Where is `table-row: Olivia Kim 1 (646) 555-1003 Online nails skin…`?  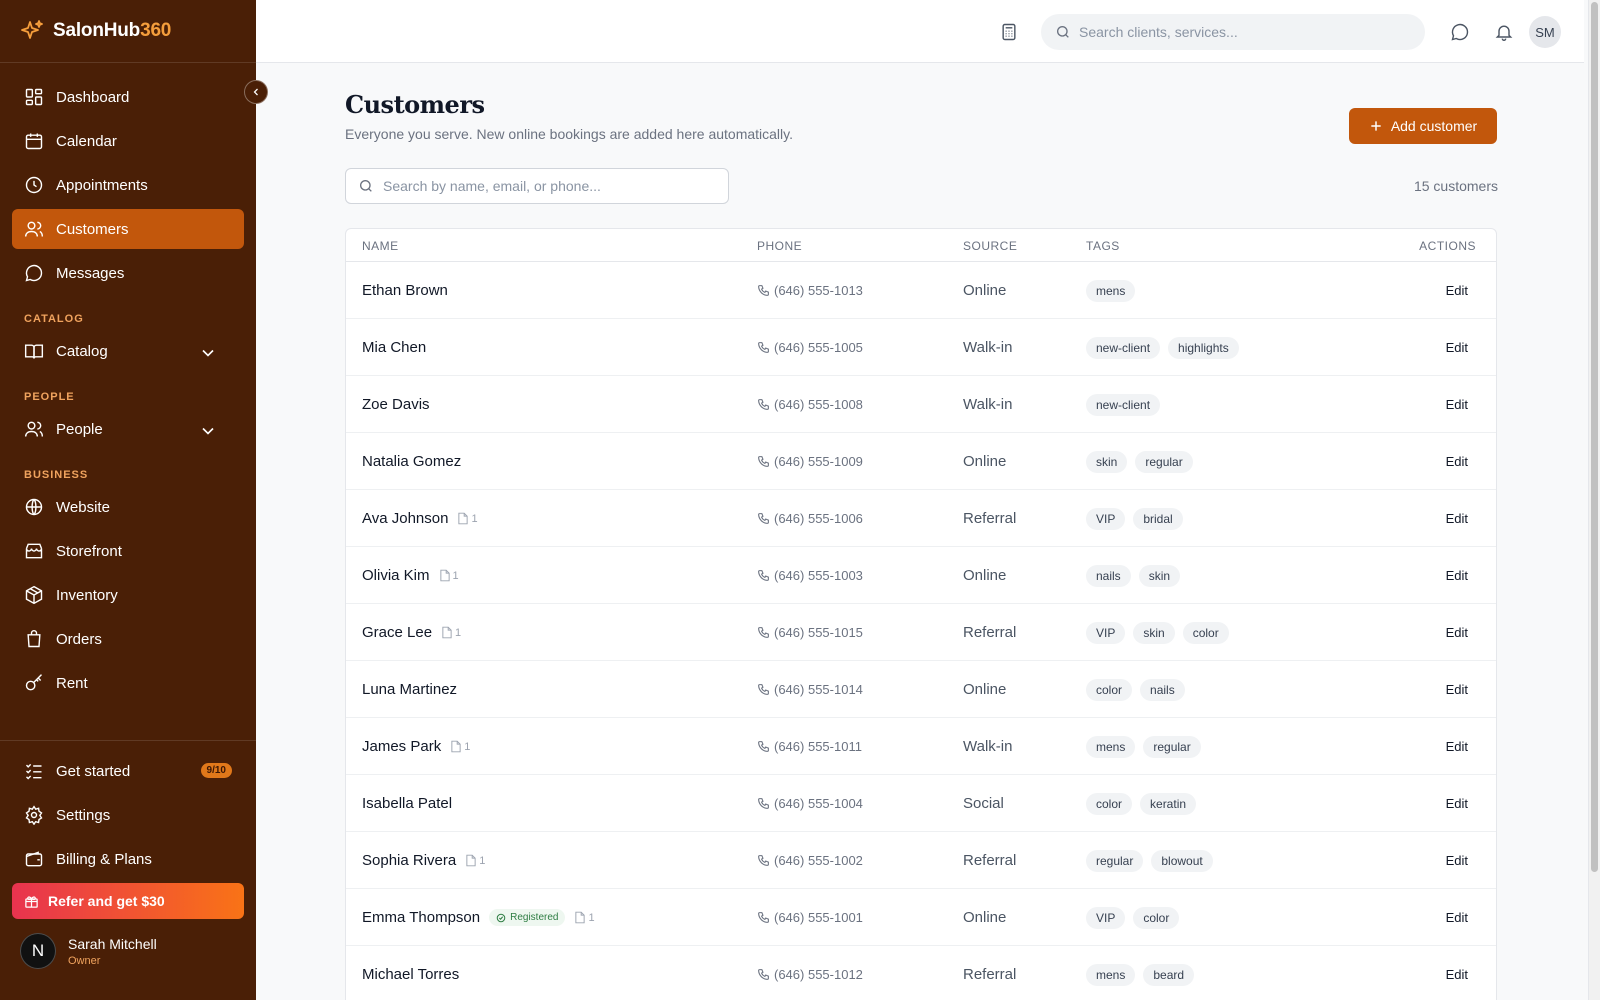
table-row: Olivia Kim 1 (646) 555-1003 Online nails skin… is located at coordinates (921, 575).